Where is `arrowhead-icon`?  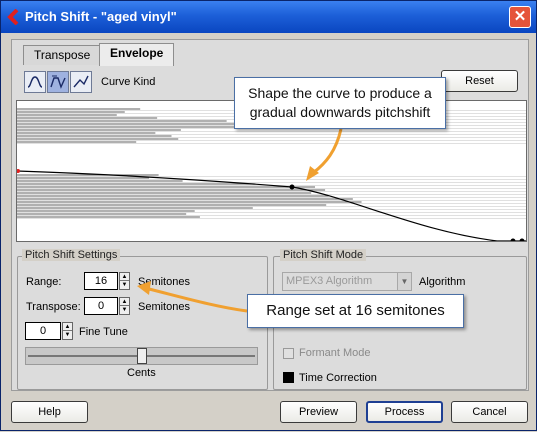 arrowhead-icon is located at coordinates (144, 288).